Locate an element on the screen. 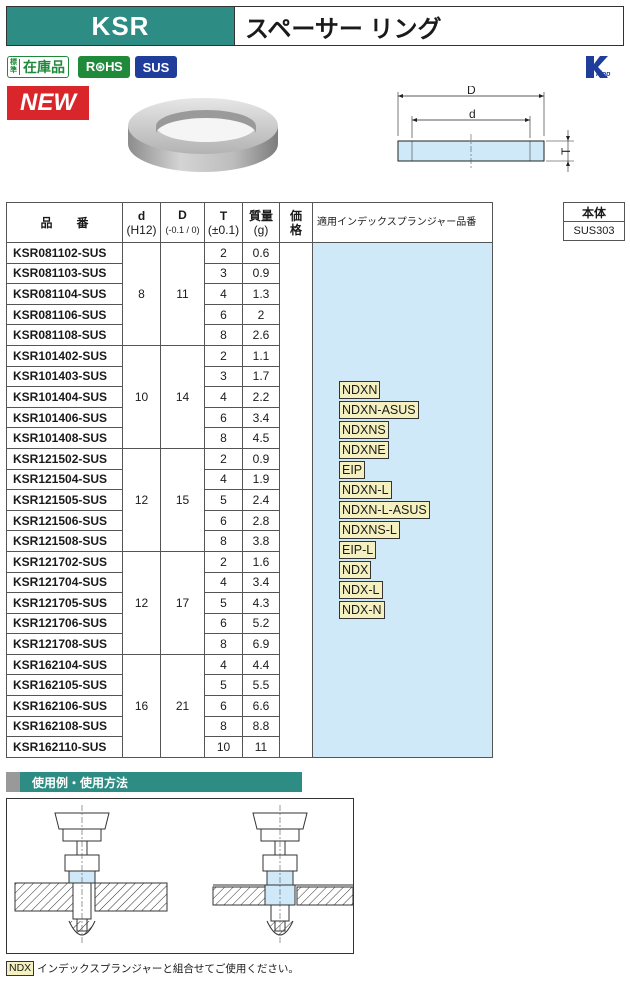 The height and width of the screenshot is (982, 630). plunger-tag: NDX is located at coordinates (355, 569).